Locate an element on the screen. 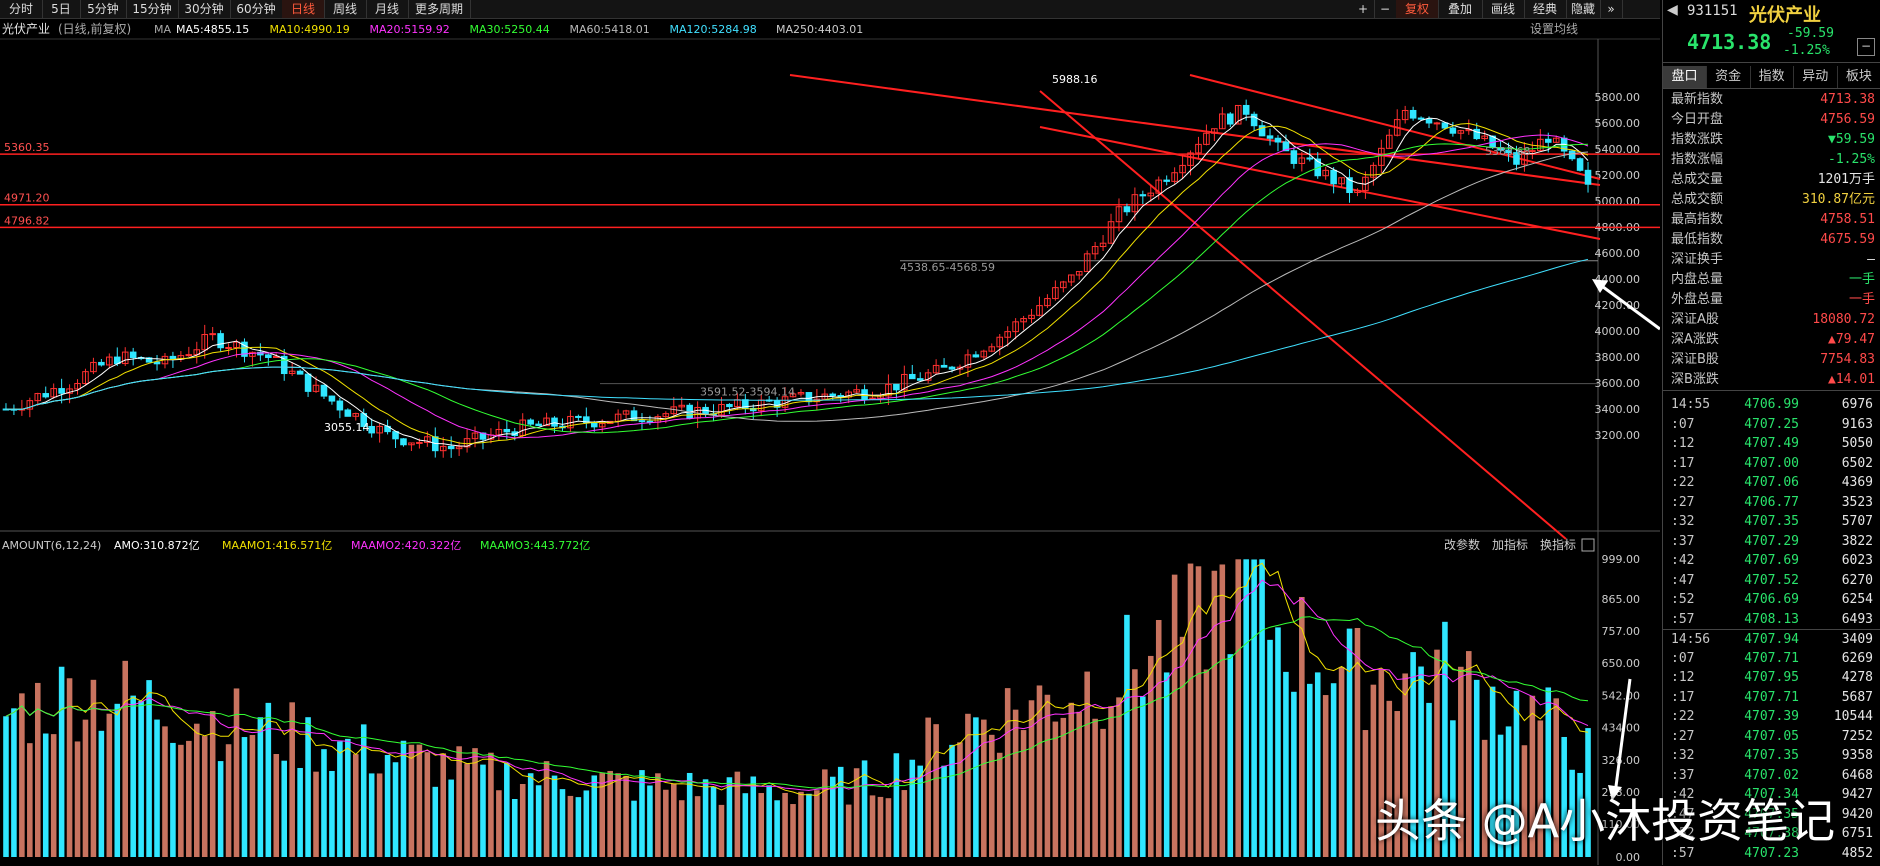 The width and height of the screenshot is (1880, 866). panel-tab: 指数 is located at coordinates (1772, 77).